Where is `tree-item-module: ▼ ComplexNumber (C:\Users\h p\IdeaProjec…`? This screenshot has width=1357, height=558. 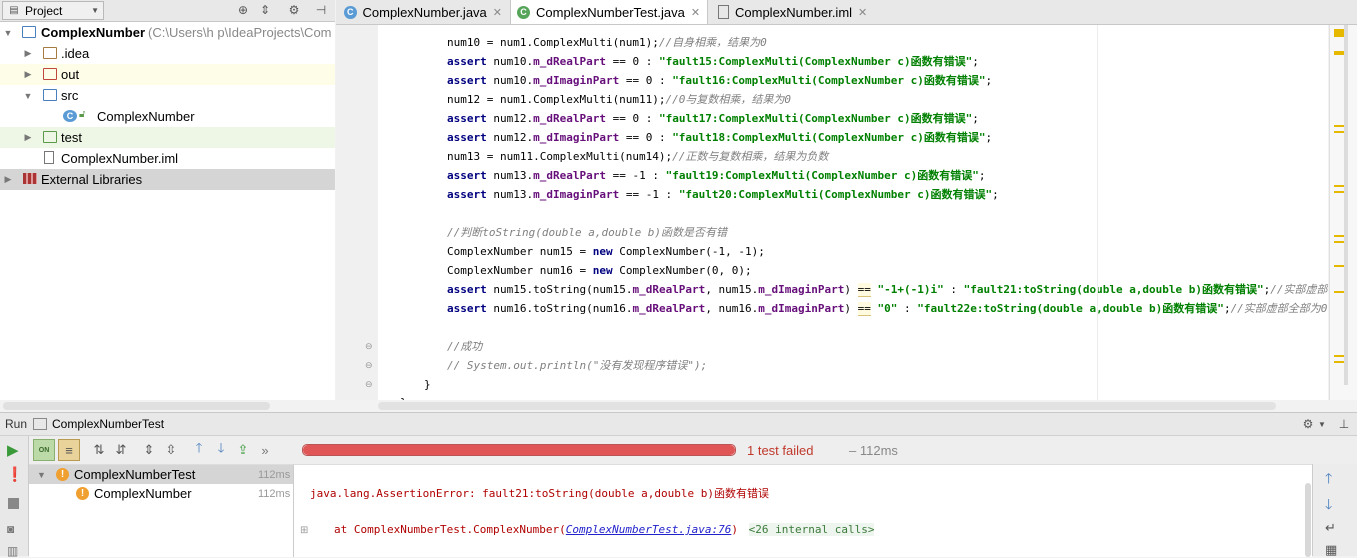 tree-item-module: ▼ ComplexNumber (C:\Users\h p\IdeaProjec… is located at coordinates (167, 32).